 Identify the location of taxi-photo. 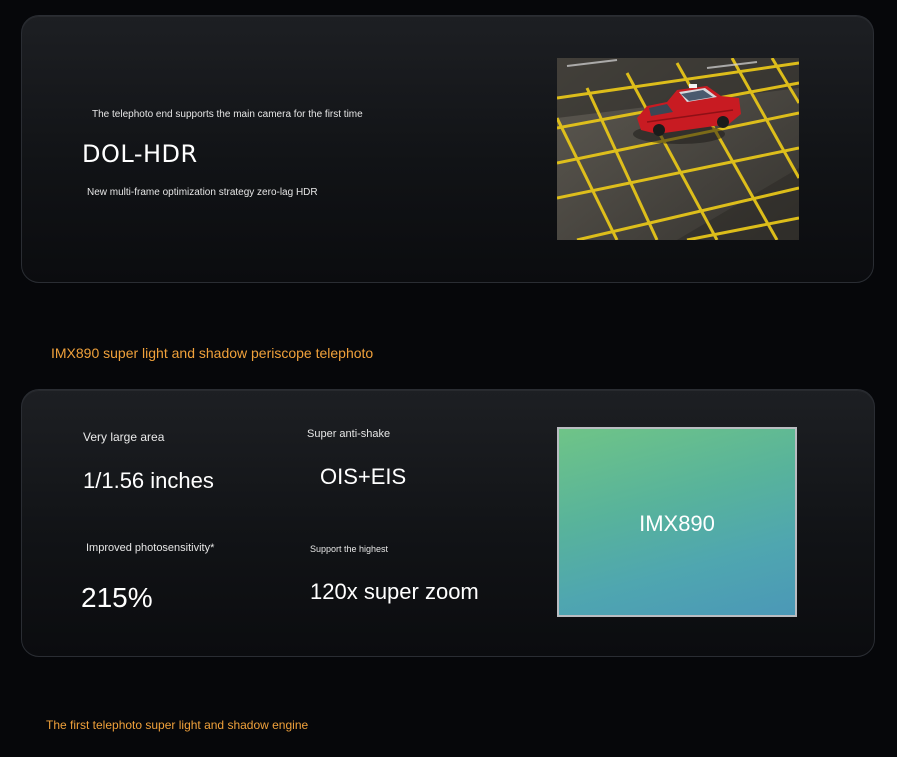
(678, 149).